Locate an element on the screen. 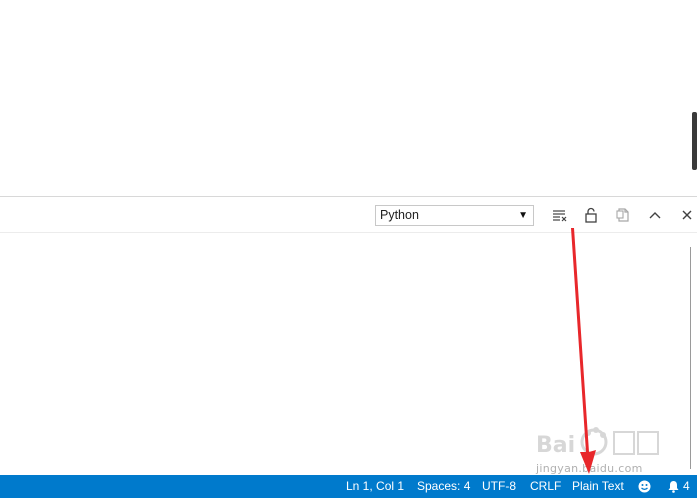 Image resolution: width=697 pixels, height=498 pixels. clear-output-button is located at coordinates (560, 215).